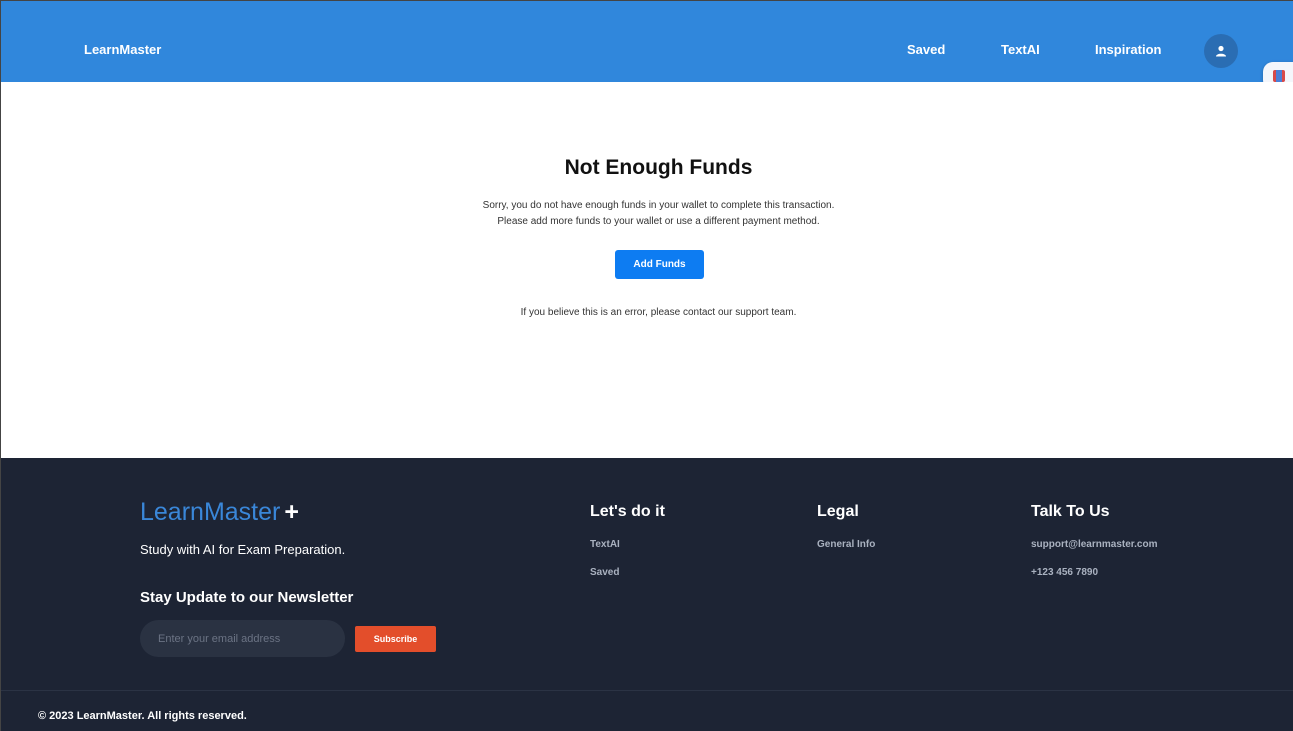 This screenshot has height=731, width=1293. Describe the element at coordinates (247, 597) in the screenshot. I see `newsletter-heading: Stay Update to our Newsletter` at that location.